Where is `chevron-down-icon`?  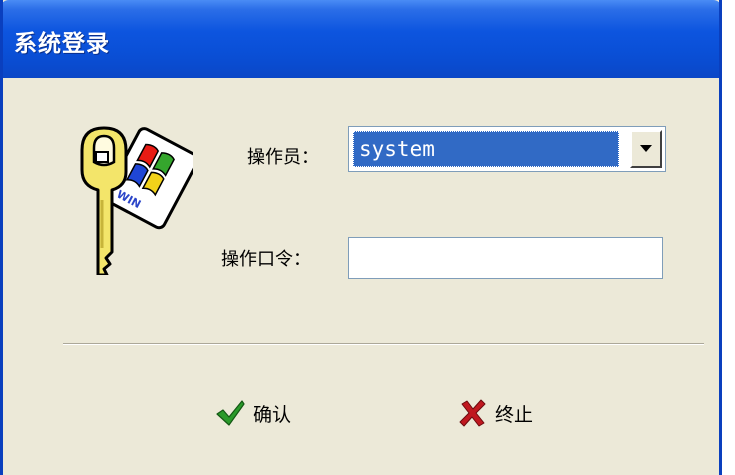 chevron-down-icon is located at coordinates (646, 149).